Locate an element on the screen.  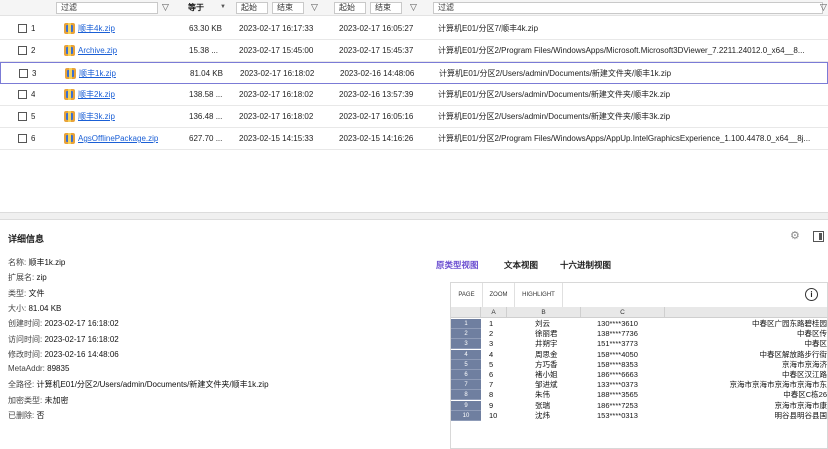
sheet-cell: 153****0313 is located at coordinates (617, 415).